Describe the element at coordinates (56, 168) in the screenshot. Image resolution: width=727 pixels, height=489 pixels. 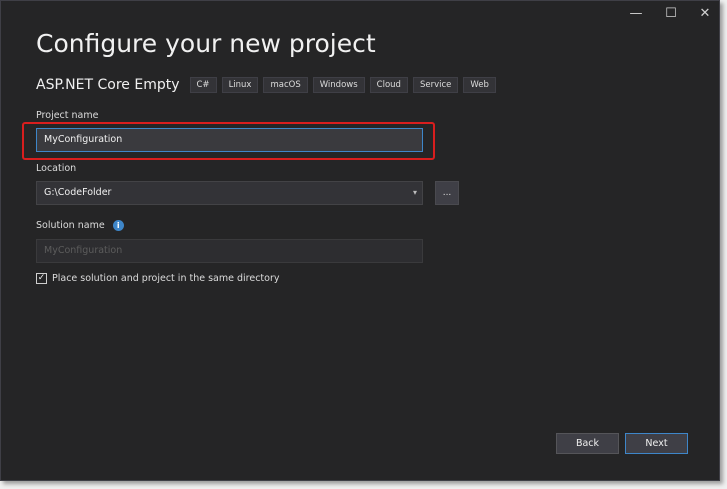
I see `location-label: Location` at that location.